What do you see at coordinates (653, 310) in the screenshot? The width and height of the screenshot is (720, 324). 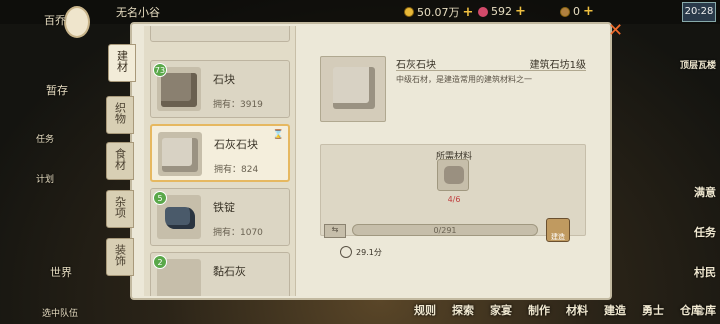 I see `bottom-item-6: 勇士` at bounding box center [653, 310].